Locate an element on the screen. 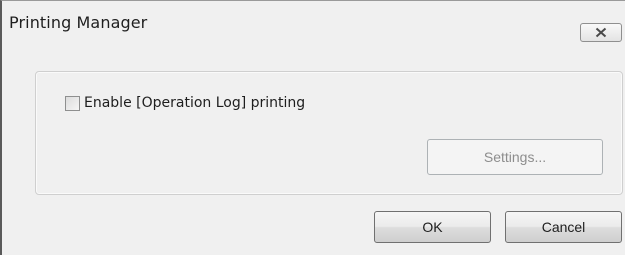 Image resolution: width=625 pixels, height=255 pixels. close-button is located at coordinates (601, 32).